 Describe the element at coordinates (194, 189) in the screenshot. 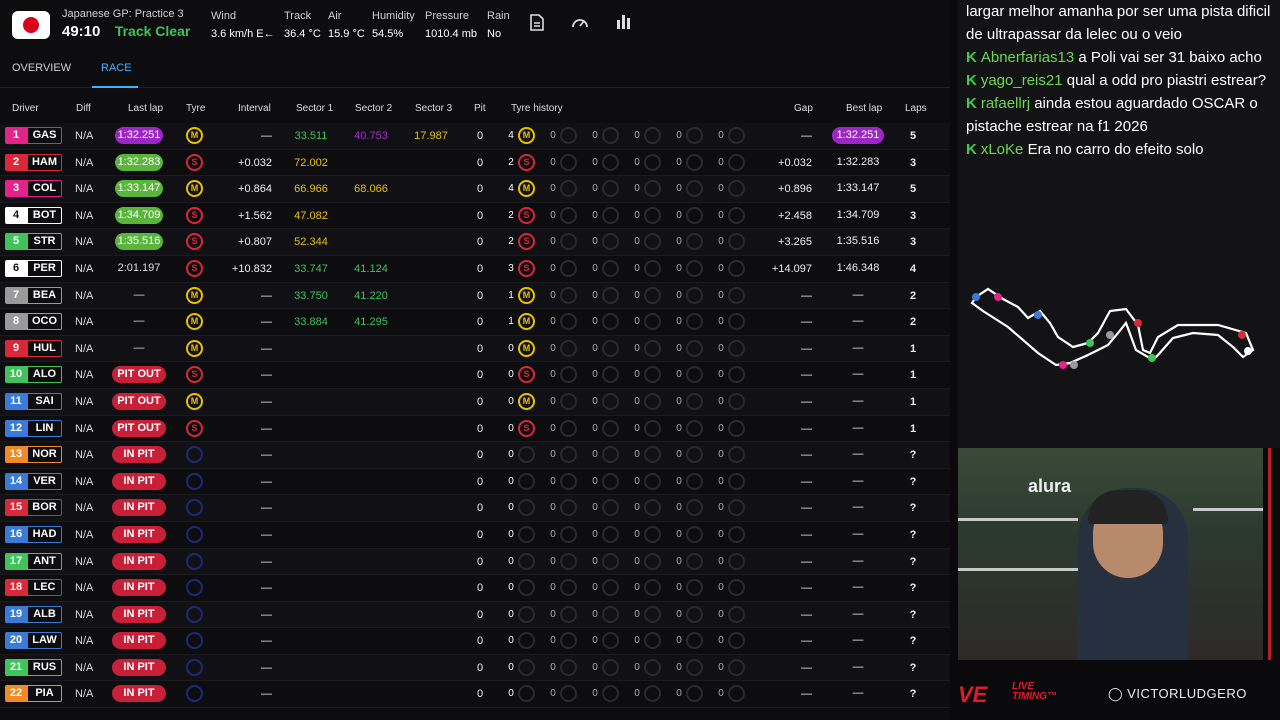

I see `tyre-compound-icon: M` at that location.